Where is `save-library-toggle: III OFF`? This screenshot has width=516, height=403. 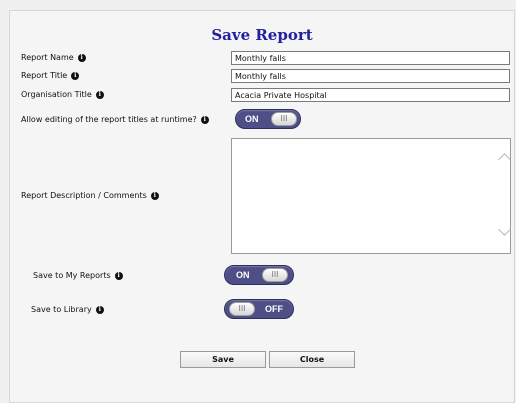
save-library-toggle: III OFF is located at coordinates (259, 309).